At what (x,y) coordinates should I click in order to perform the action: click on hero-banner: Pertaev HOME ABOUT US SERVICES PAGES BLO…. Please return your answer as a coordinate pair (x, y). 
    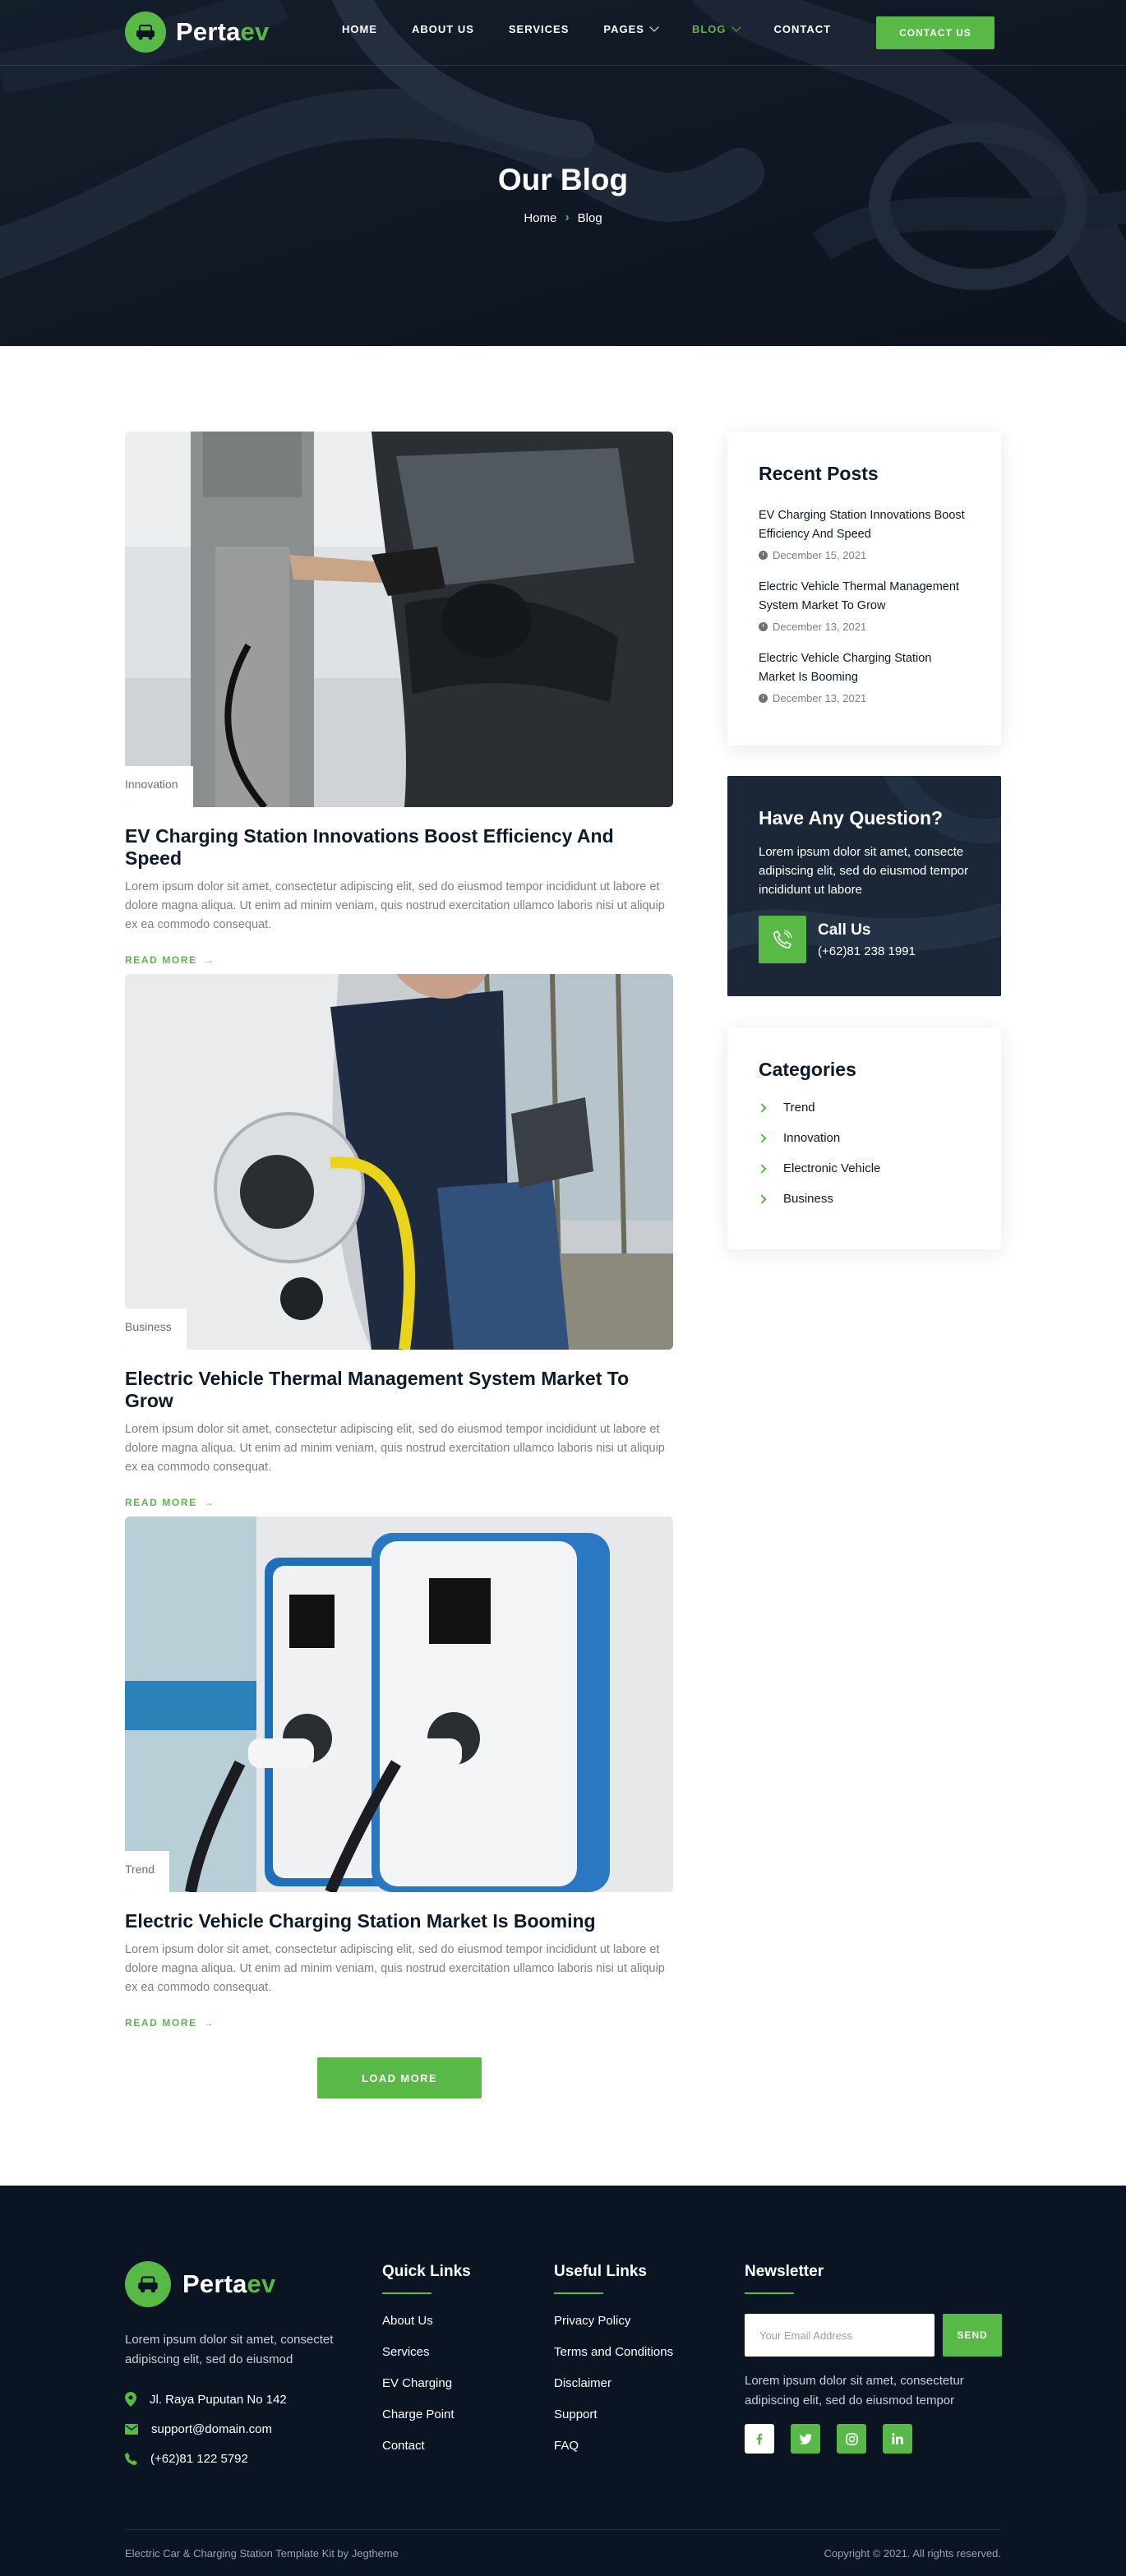
    Looking at the image, I should click on (563, 173).